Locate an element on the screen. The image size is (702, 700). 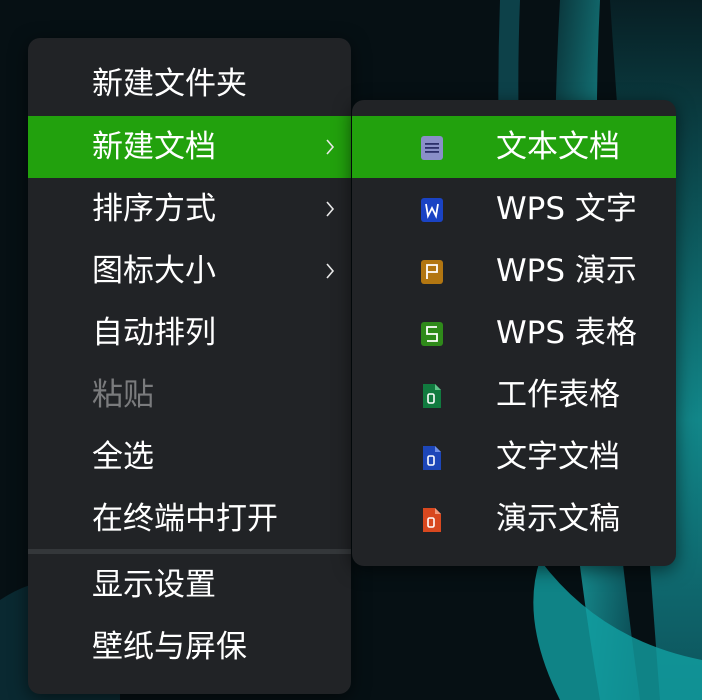
menu-item-paste: 粘贴 is located at coordinates (189, 395).